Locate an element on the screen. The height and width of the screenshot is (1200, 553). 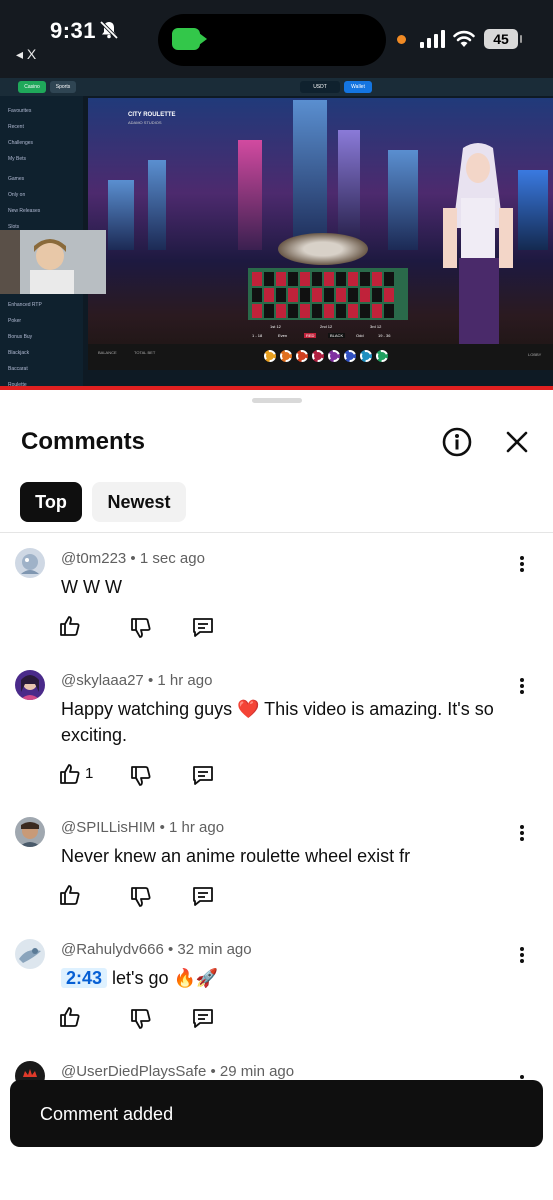
comment-meta: @Rahulydv666 • 32 min ago is located at coordinates (156, 949).